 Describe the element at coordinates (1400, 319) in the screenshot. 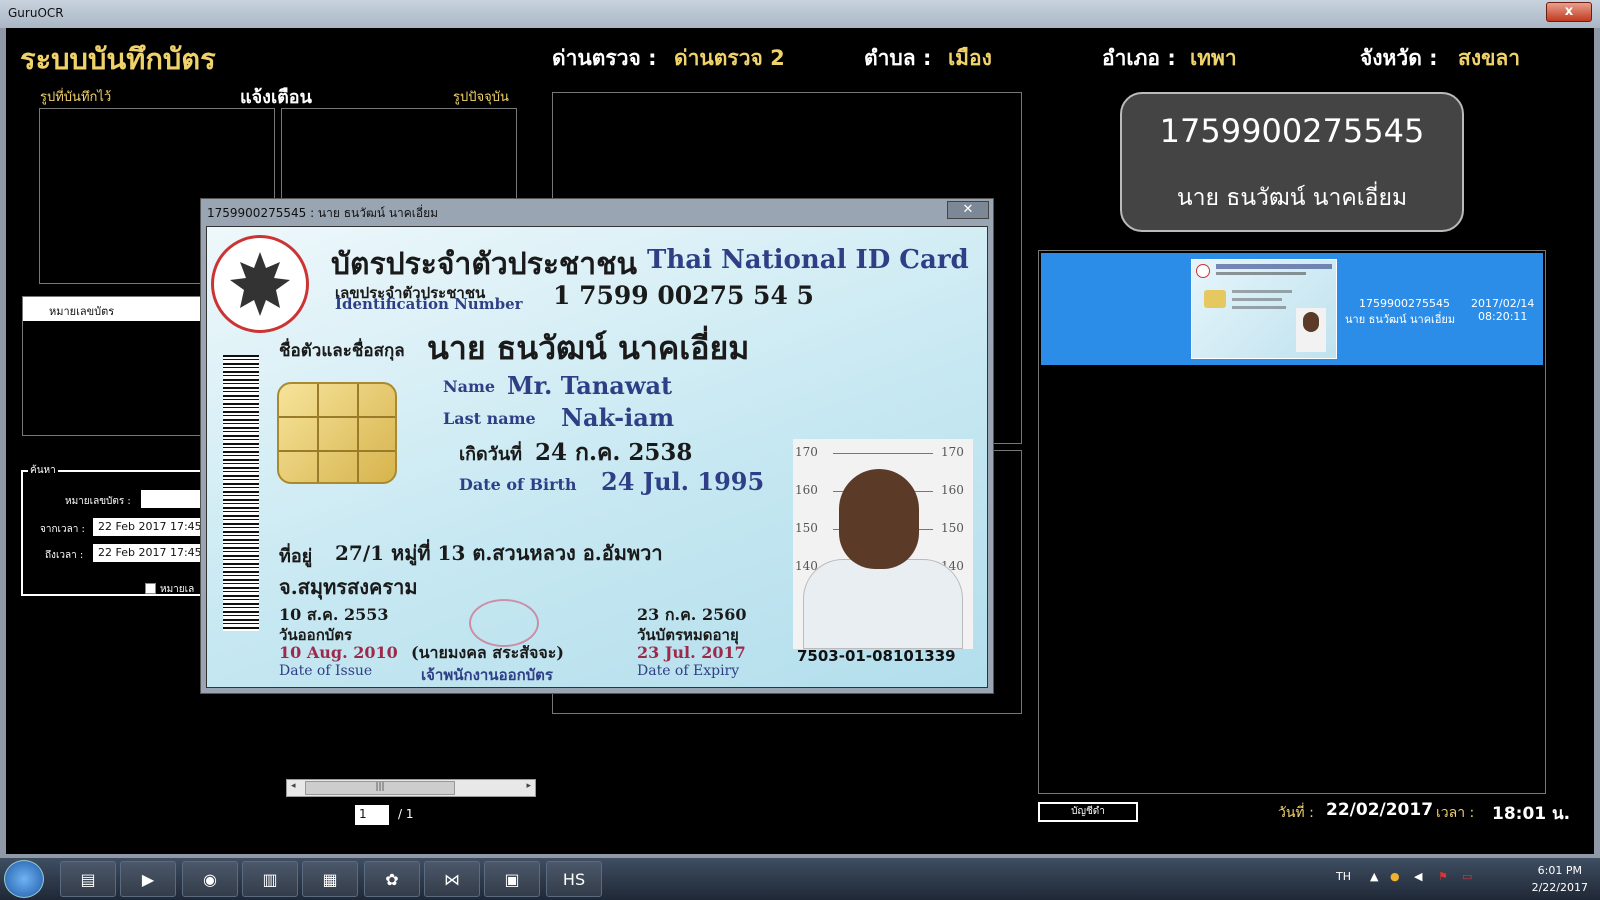

I see `list-item-name: นาย ธนวัฒน์ นาคเอี่ยม` at that location.